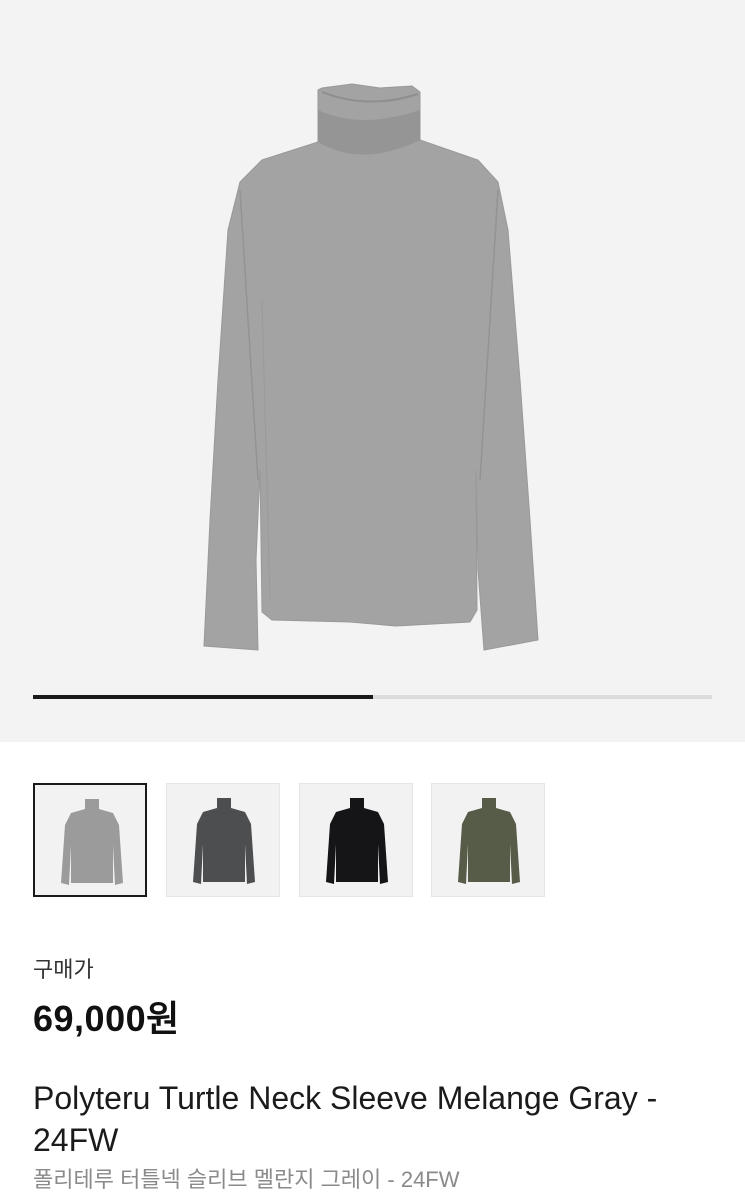  I want to click on thumbnail-khaki, so click(488, 840).